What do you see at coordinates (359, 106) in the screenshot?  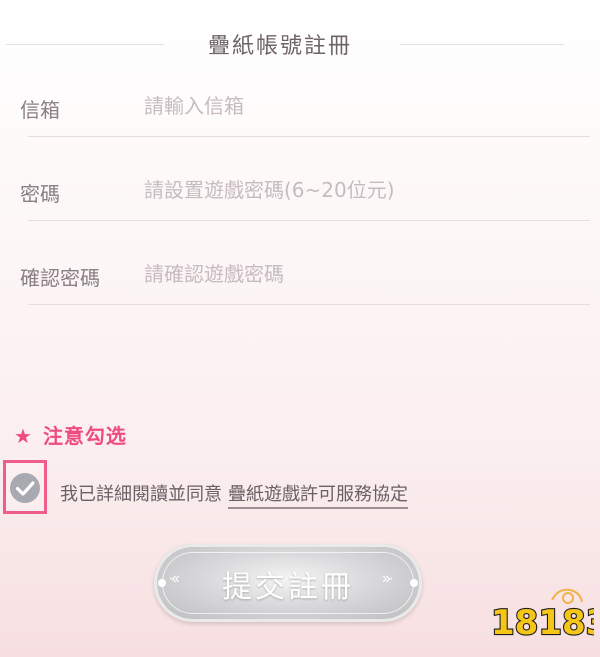 I see `email-input` at bounding box center [359, 106].